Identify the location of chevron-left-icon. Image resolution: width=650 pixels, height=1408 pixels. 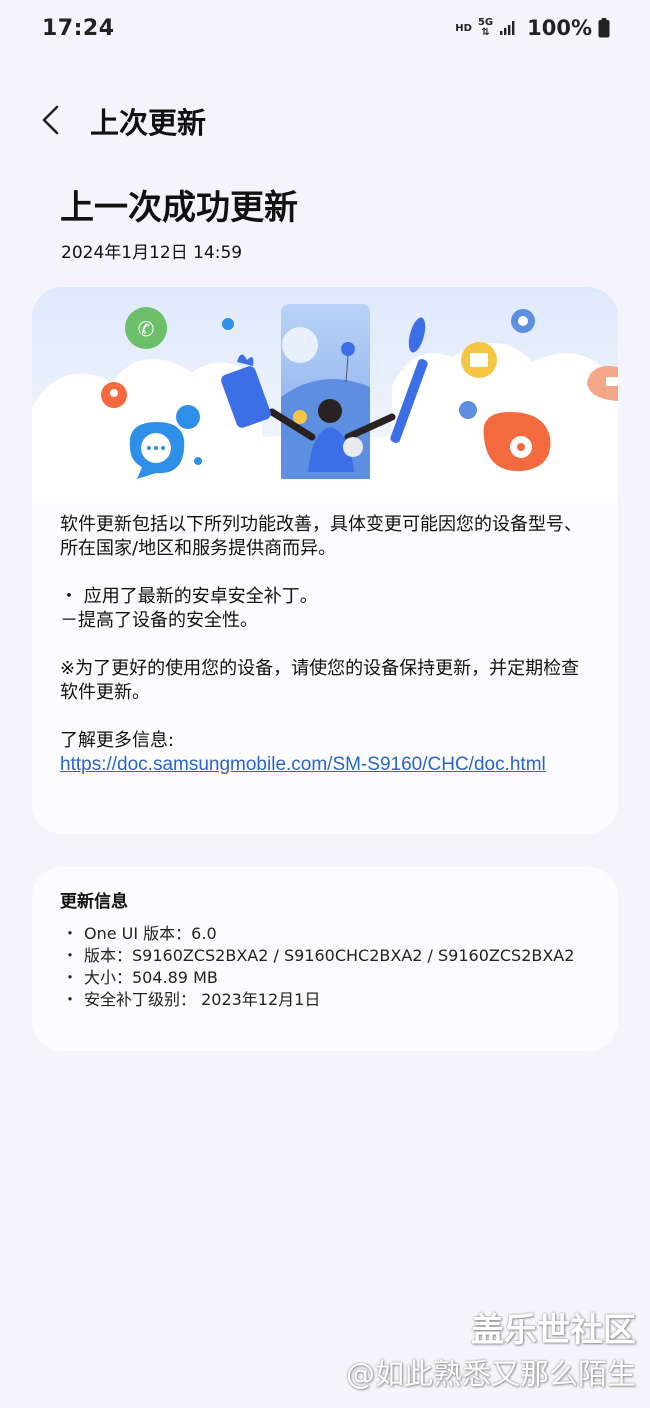
(50, 120).